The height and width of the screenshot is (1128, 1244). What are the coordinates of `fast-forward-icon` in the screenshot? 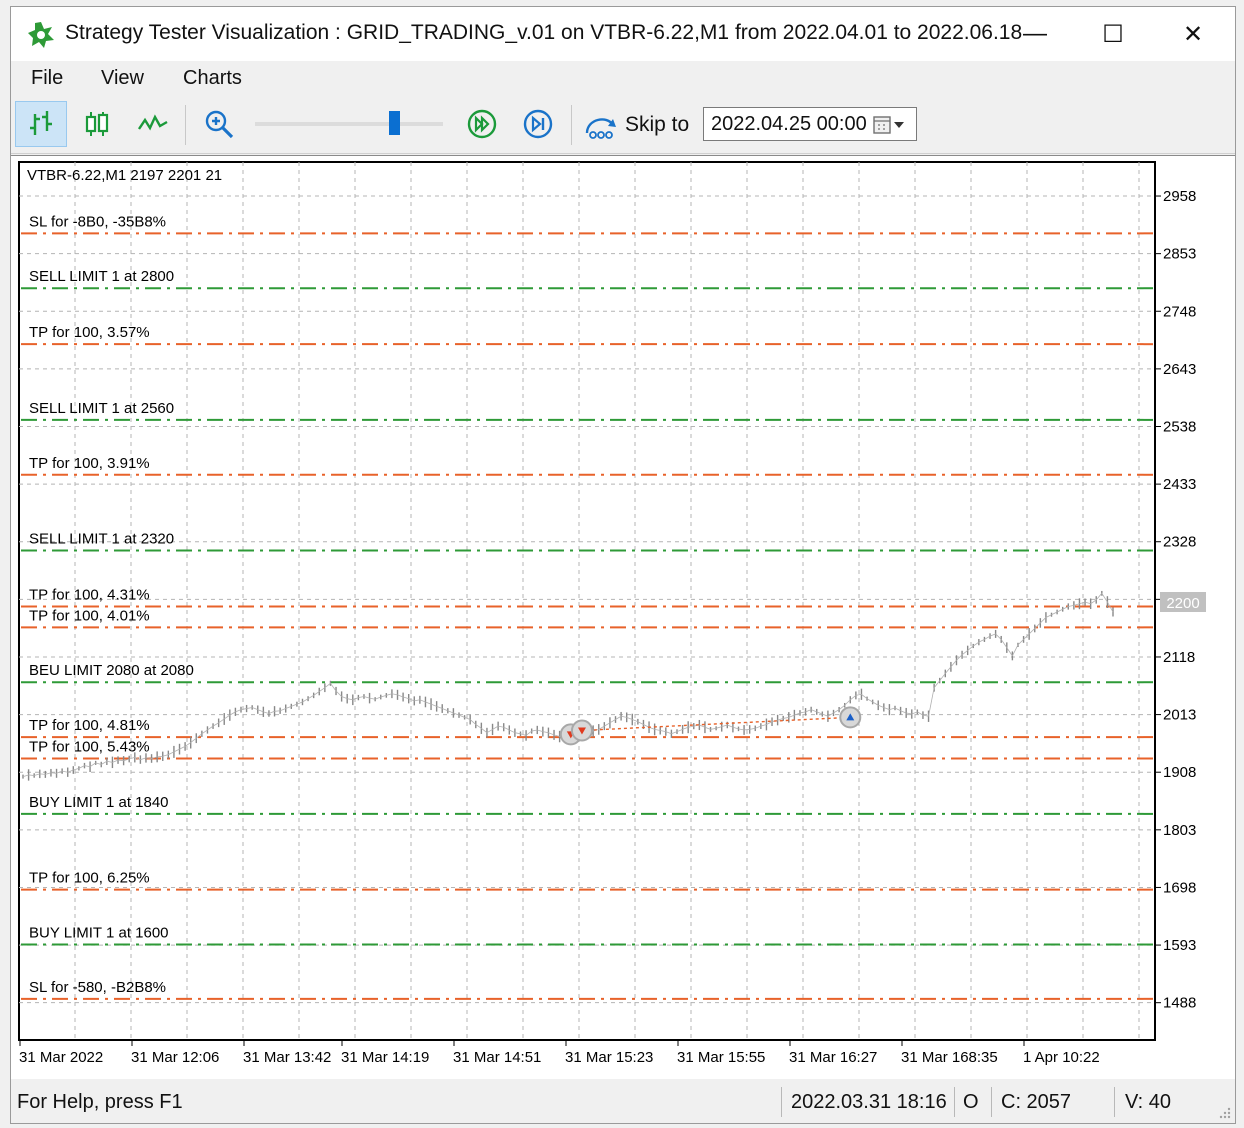 It's located at (482, 124).